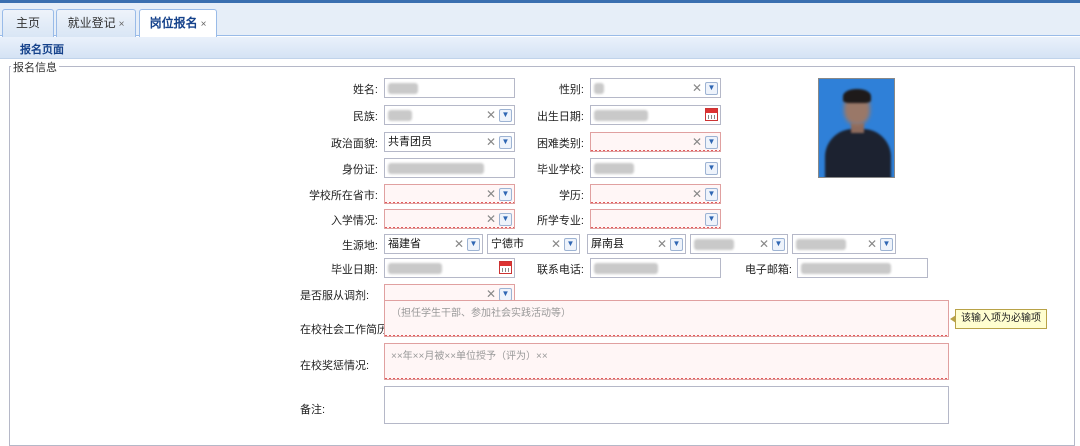 Image resolution: width=1080 pixels, height=446 pixels. I want to click on graduation-date-label: 毕业日期:, so click(354, 270).